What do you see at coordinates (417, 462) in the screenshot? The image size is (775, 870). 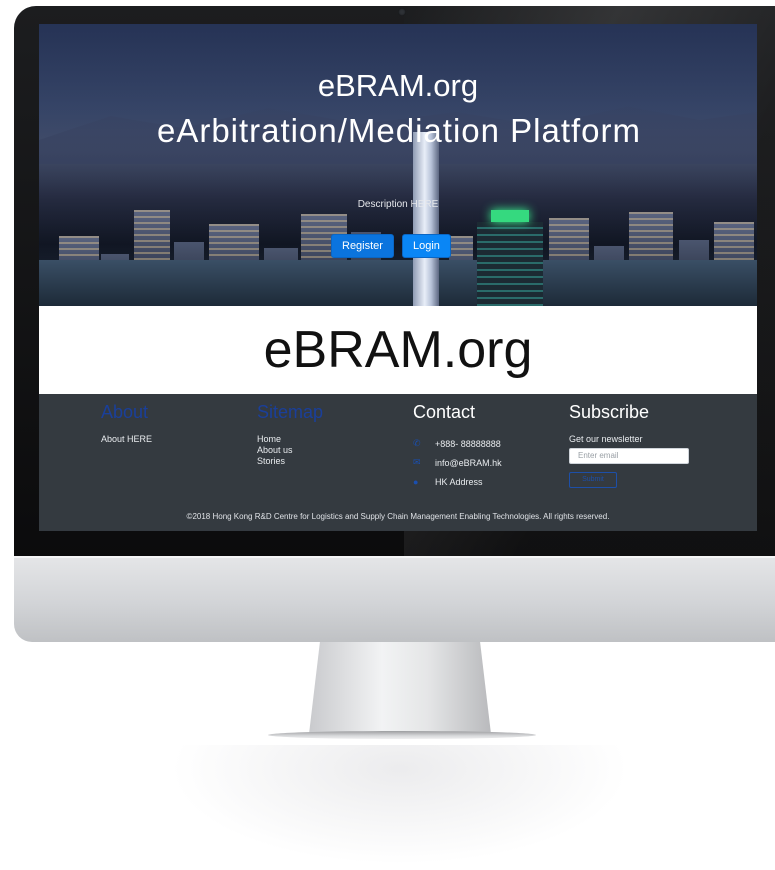 I see `envelope-icon: ✉` at bounding box center [417, 462].